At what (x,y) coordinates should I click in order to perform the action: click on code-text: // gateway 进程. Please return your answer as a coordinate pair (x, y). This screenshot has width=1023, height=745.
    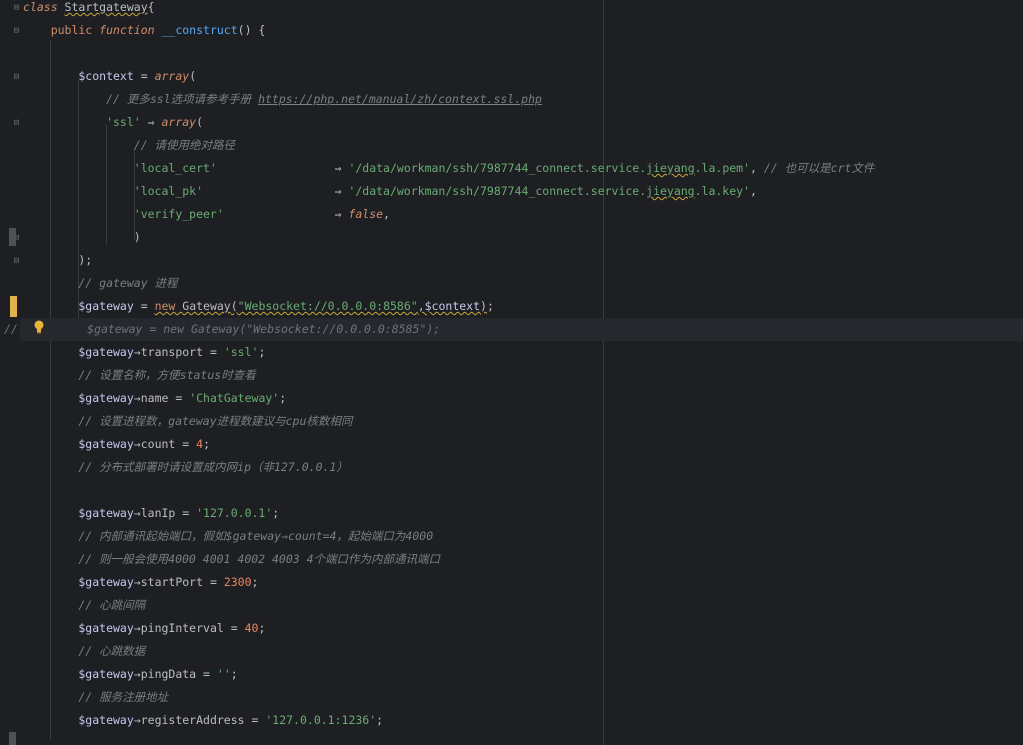
    Looking at the image, I should click on (100, 283).